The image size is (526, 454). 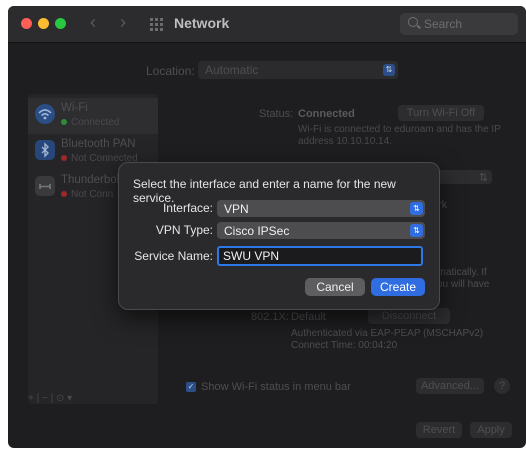 What do you see at coordinates (232, 70) in the screenshot?
I see `location-value: Automatic` at bounding box center [232, 70].